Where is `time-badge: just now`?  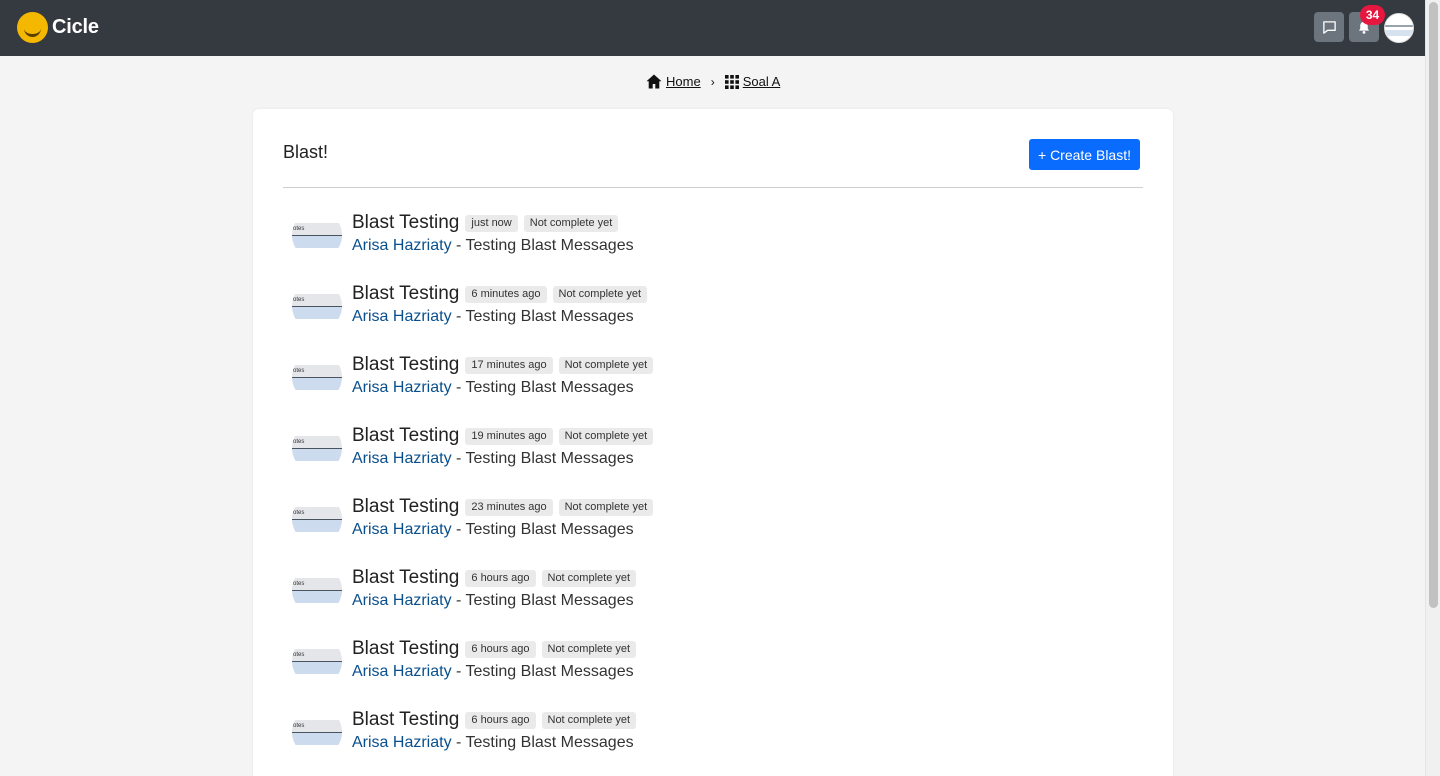 time-badge: just now is located at coordinates (491, 223).